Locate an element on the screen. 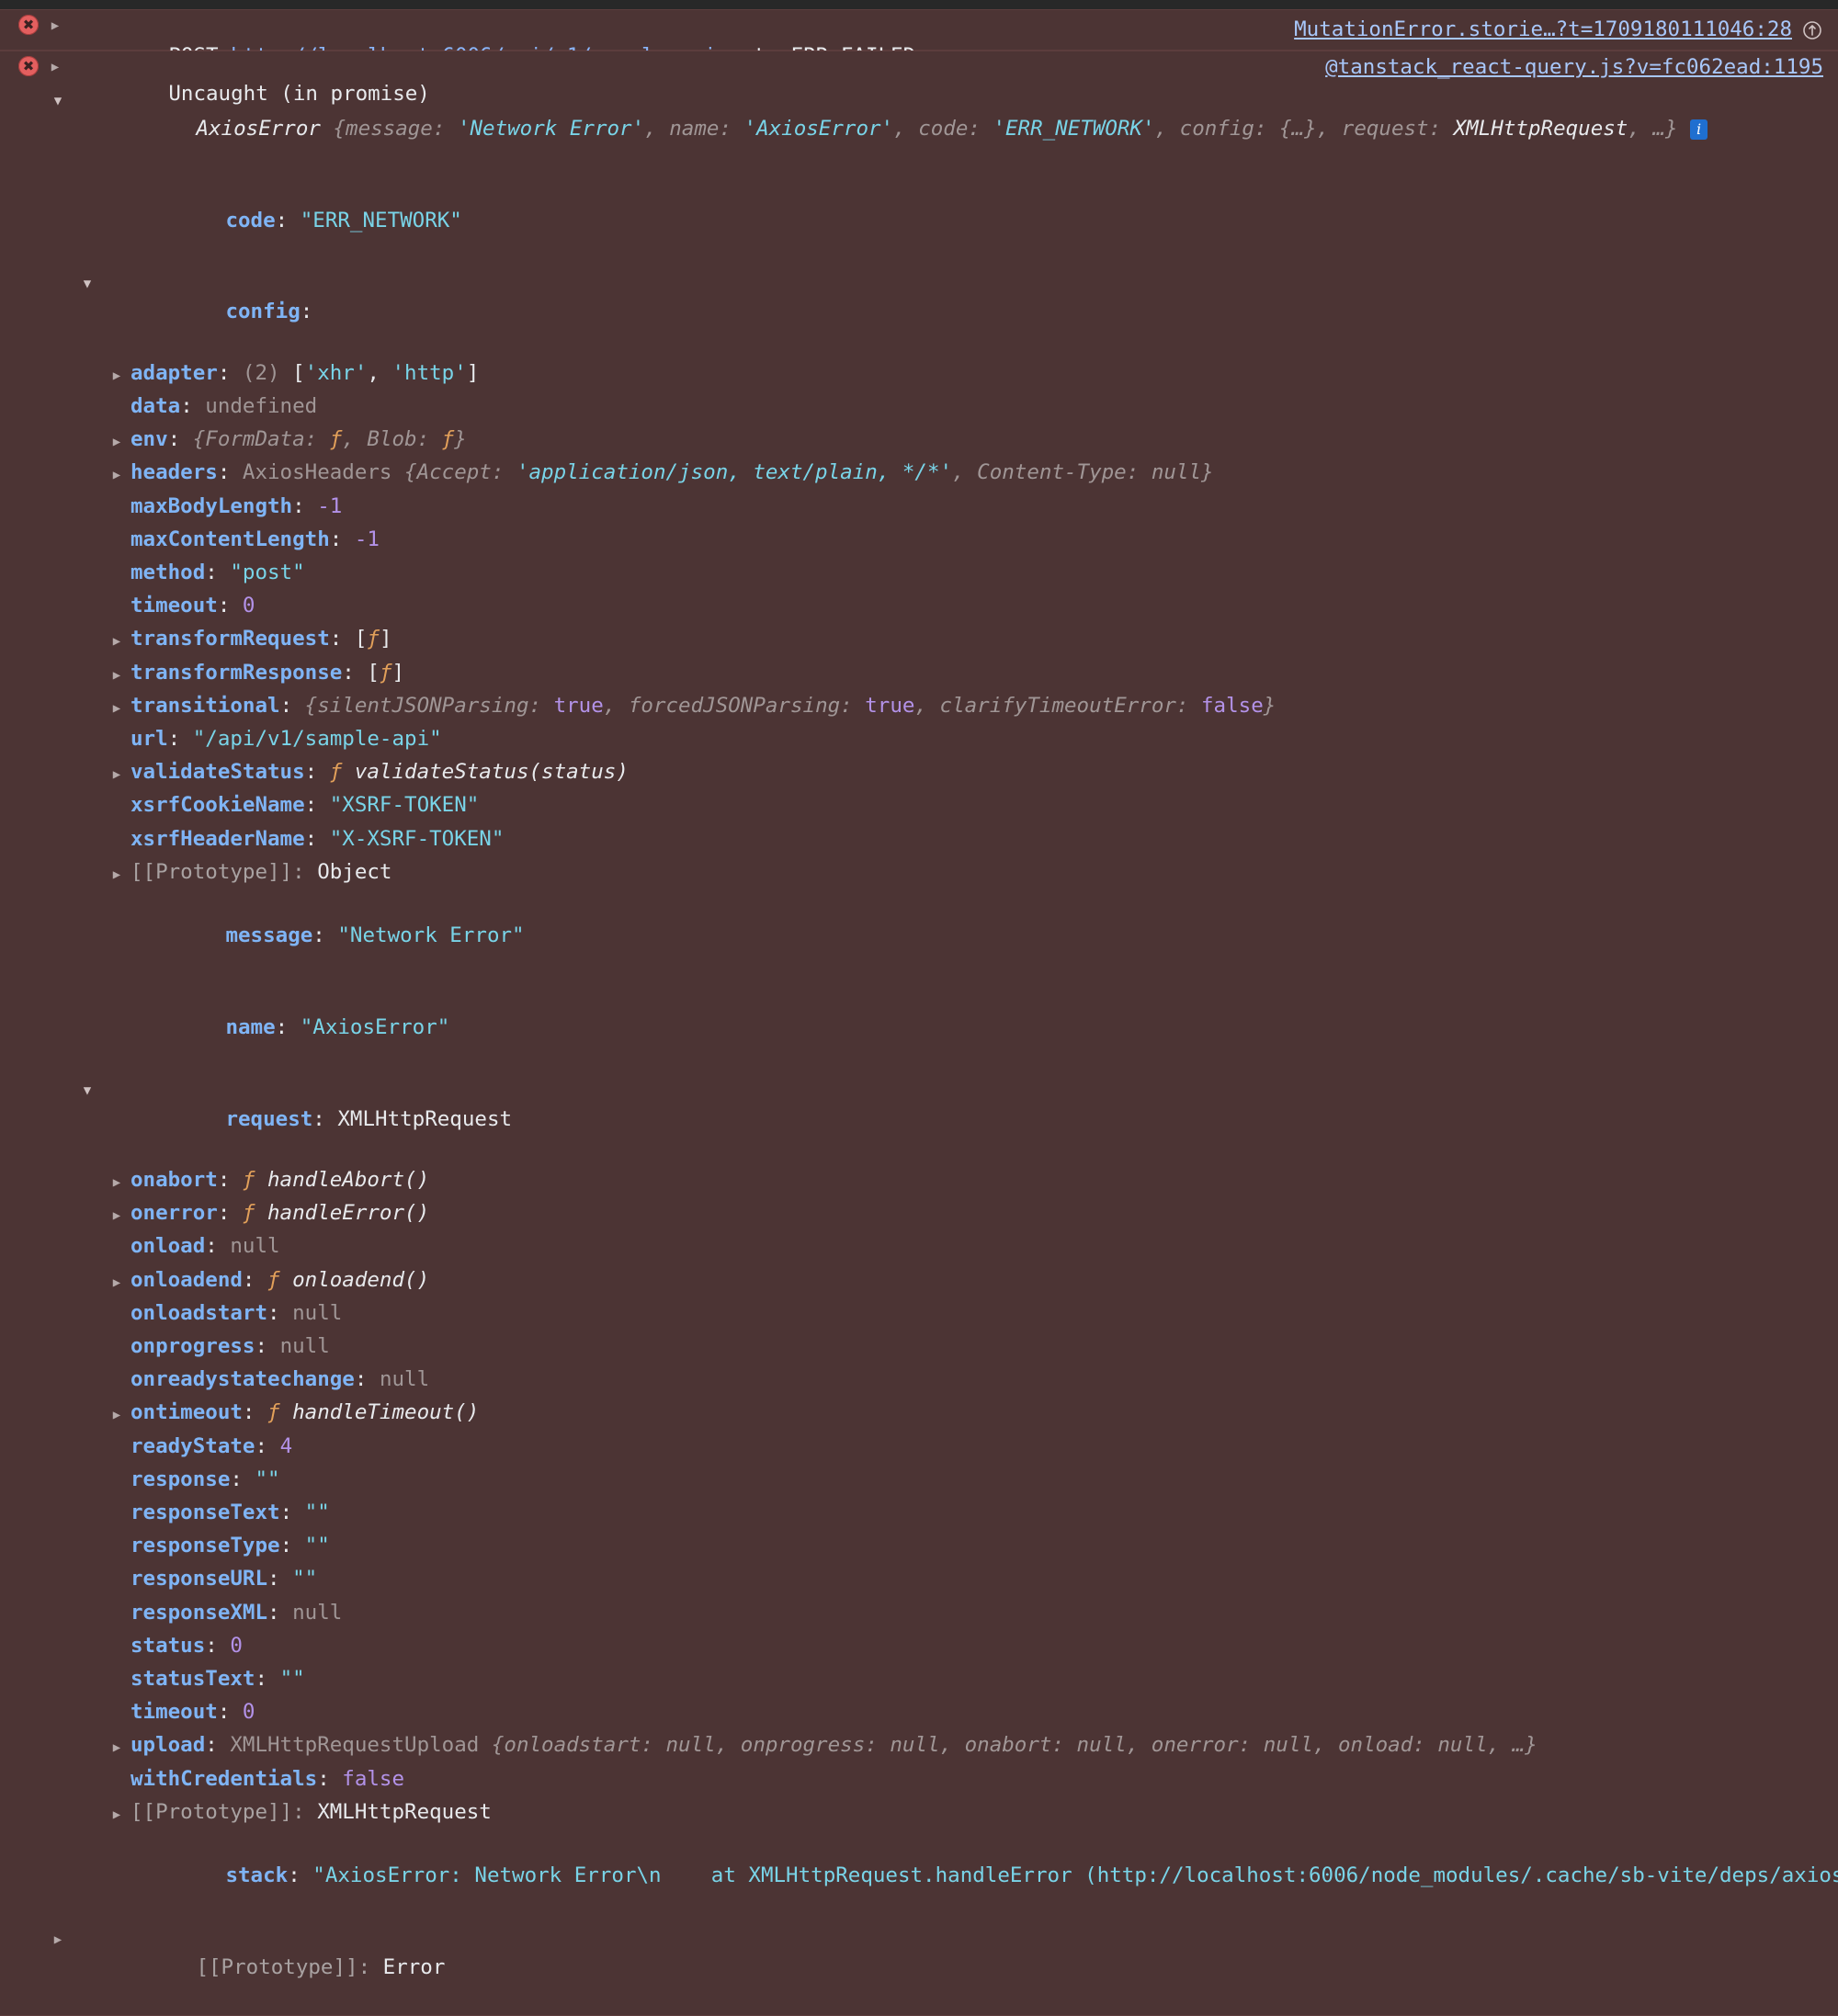  property-row-error-prototype: ▶ [[Prototype]]: Error is located at coordinates (919, 1968).